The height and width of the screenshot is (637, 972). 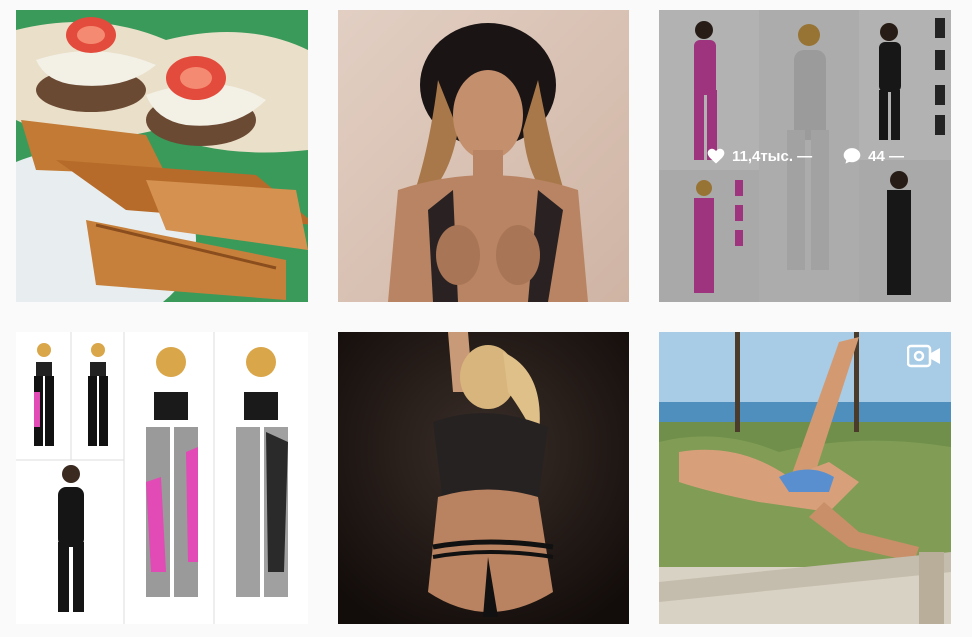 I want to click on heart-icon, so click(x=716, y=156).